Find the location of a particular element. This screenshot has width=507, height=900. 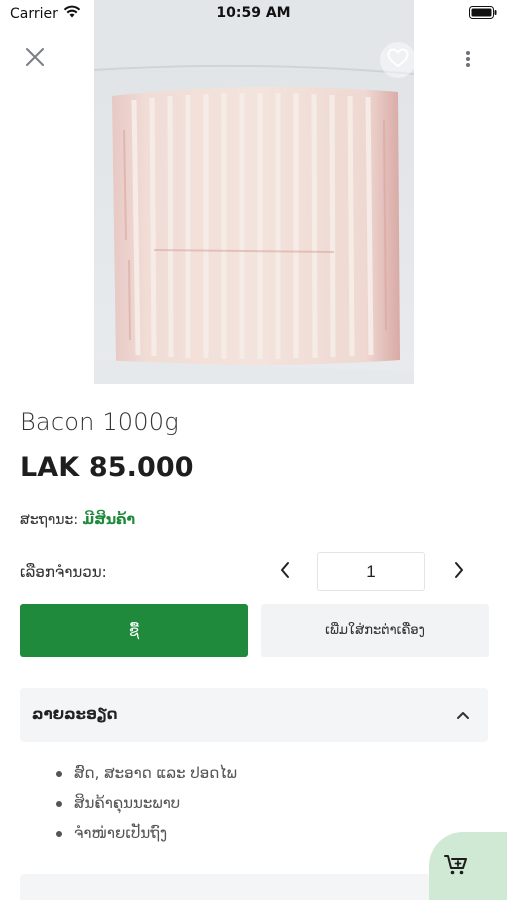

favorite-button is located at coordinates (398, 60).